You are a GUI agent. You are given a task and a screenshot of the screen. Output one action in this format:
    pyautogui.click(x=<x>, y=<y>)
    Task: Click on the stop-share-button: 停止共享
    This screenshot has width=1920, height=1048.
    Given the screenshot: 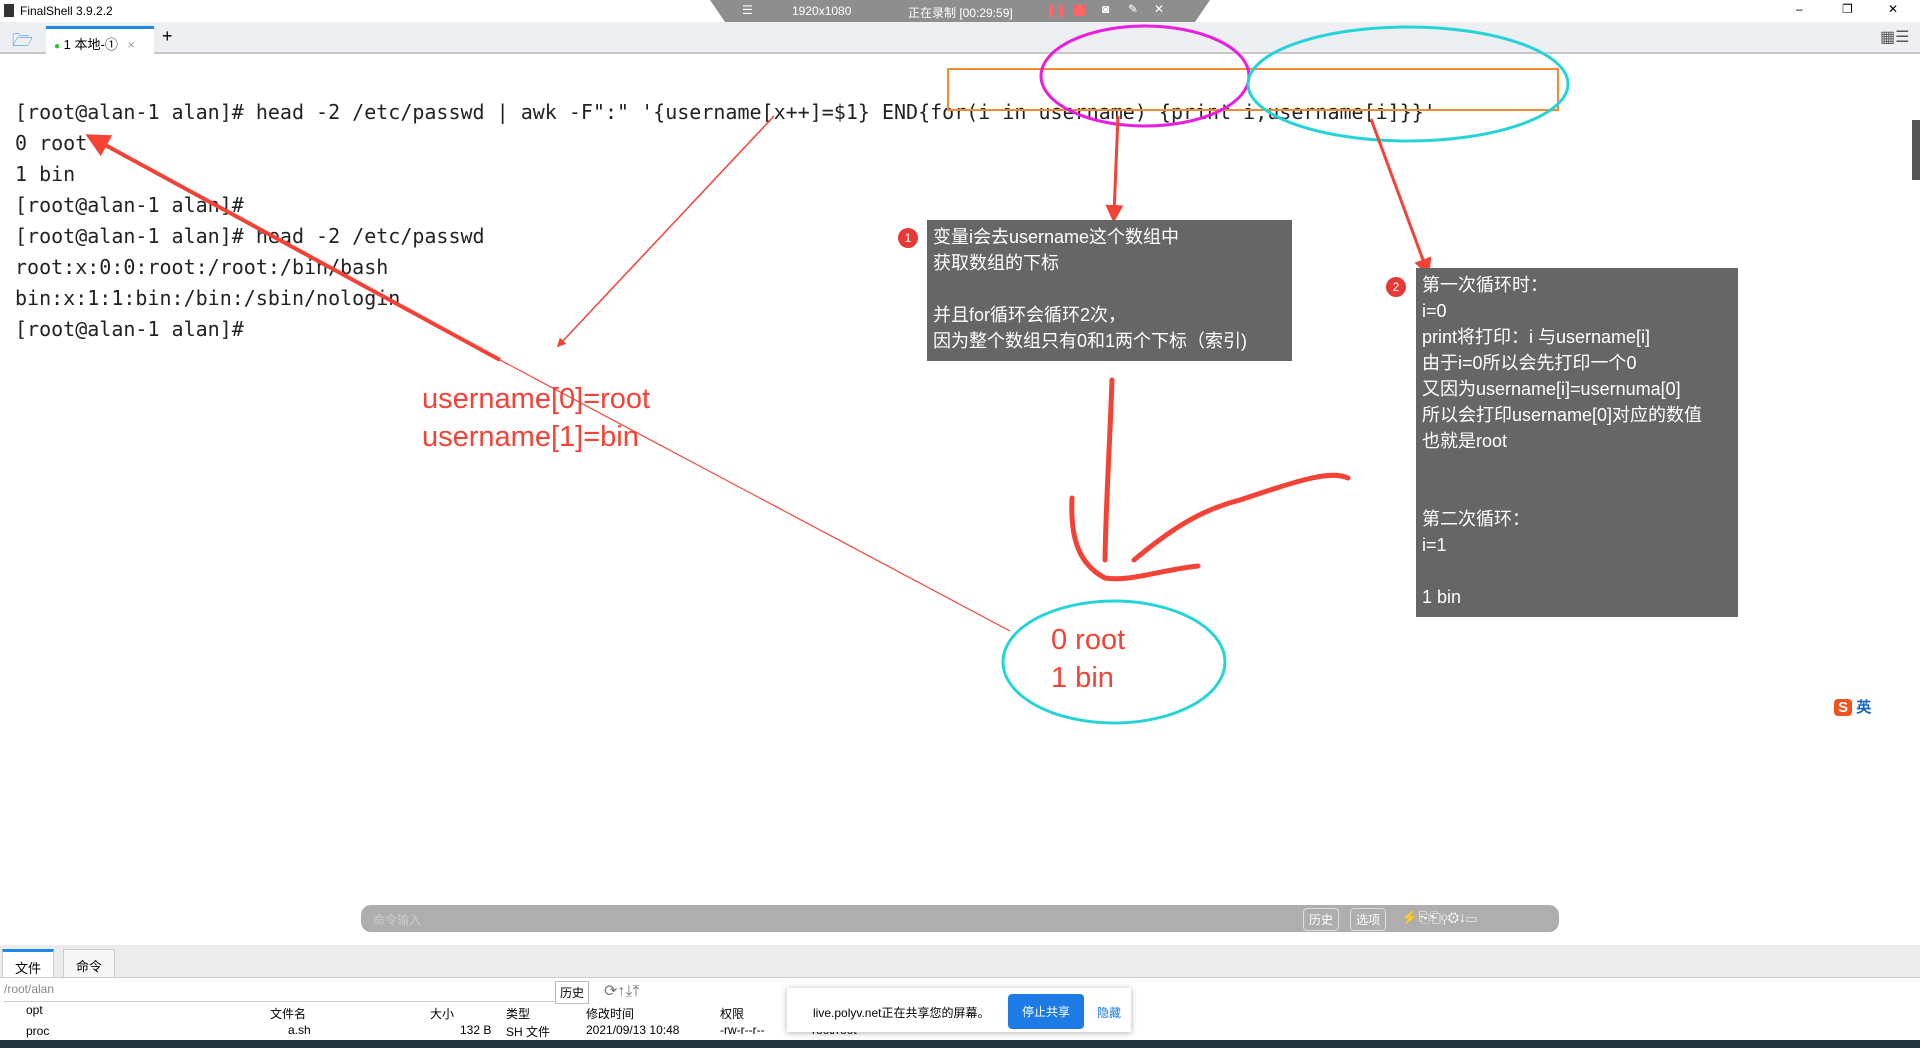 What is the action you would take?
    pyautogui.click(x=1046, y=1011)
    